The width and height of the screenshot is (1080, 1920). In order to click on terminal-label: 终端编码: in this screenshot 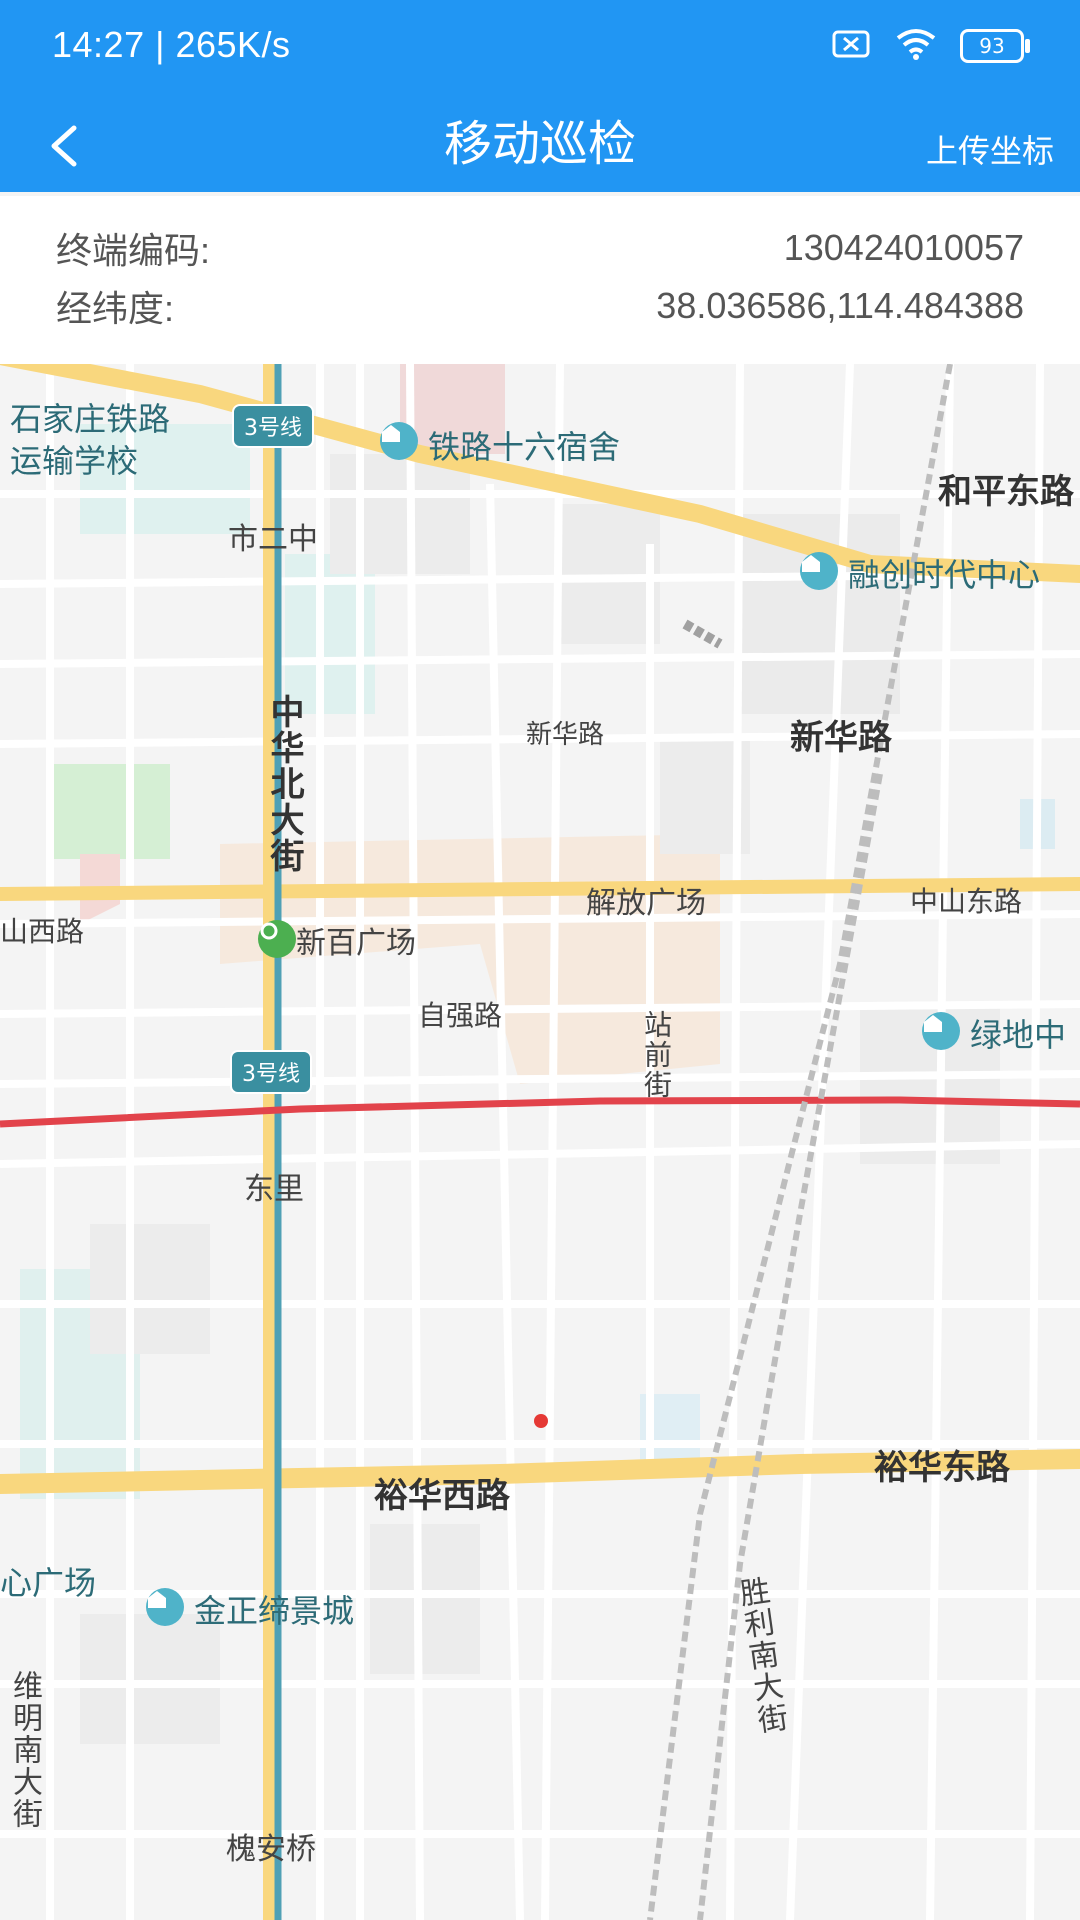, I will do `click(133, 250)`.